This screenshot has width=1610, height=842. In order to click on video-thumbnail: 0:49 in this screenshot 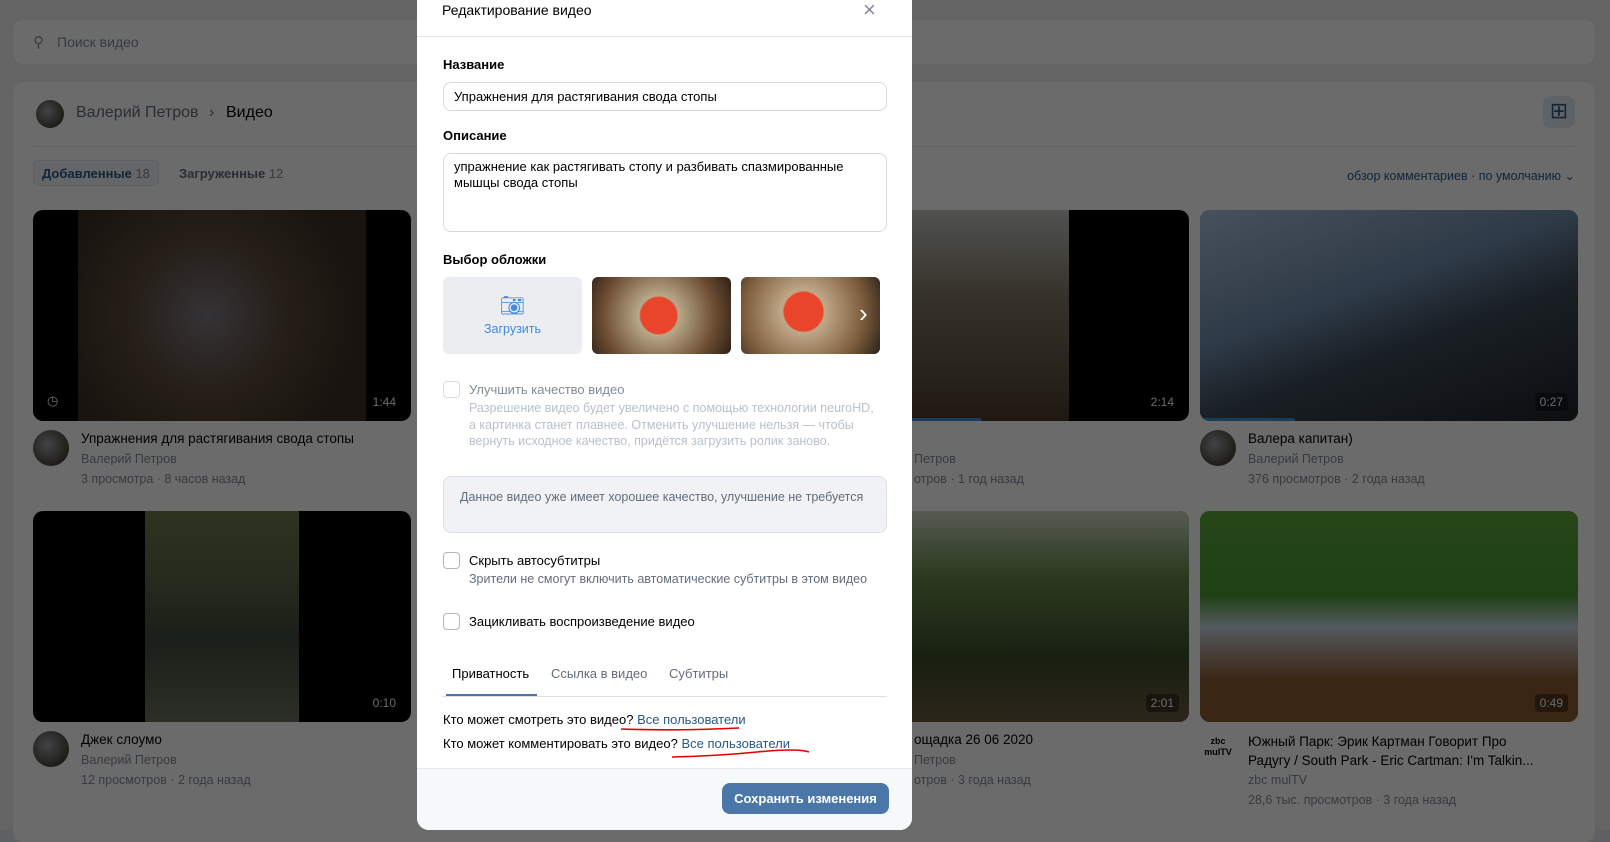, I will do `click(1389, 616)`.